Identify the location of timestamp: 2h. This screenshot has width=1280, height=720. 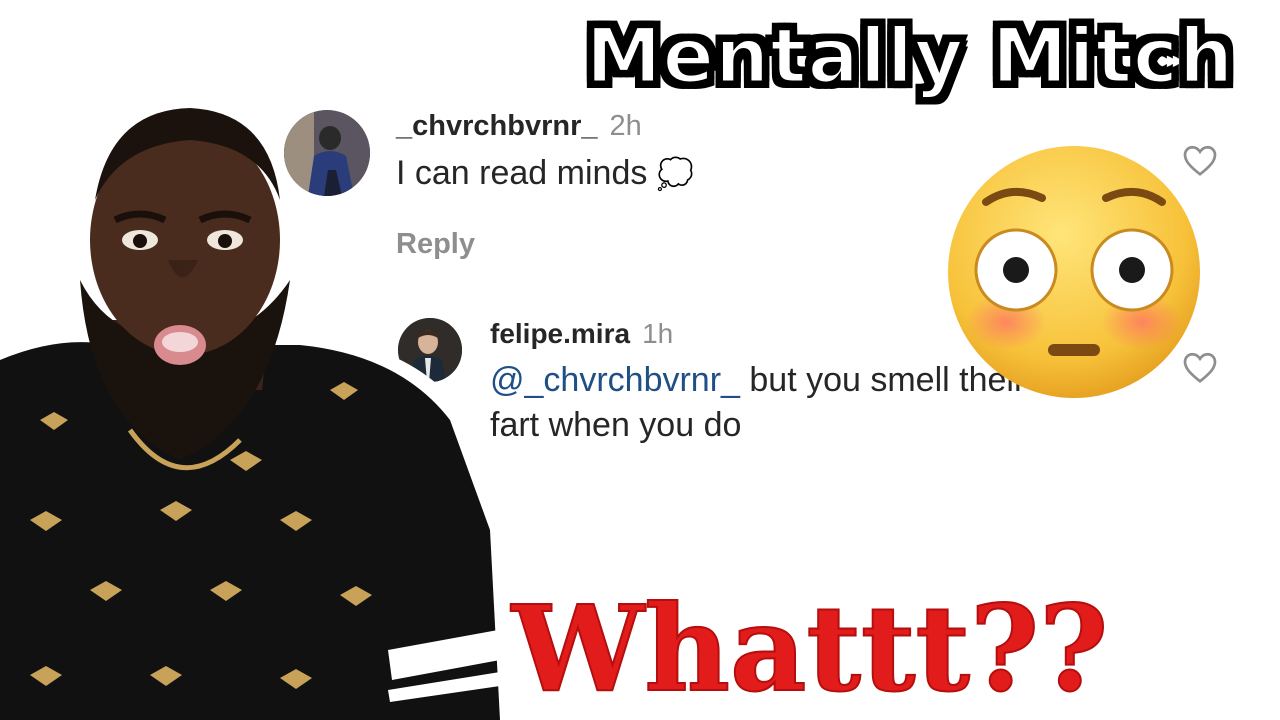
(625, 126).